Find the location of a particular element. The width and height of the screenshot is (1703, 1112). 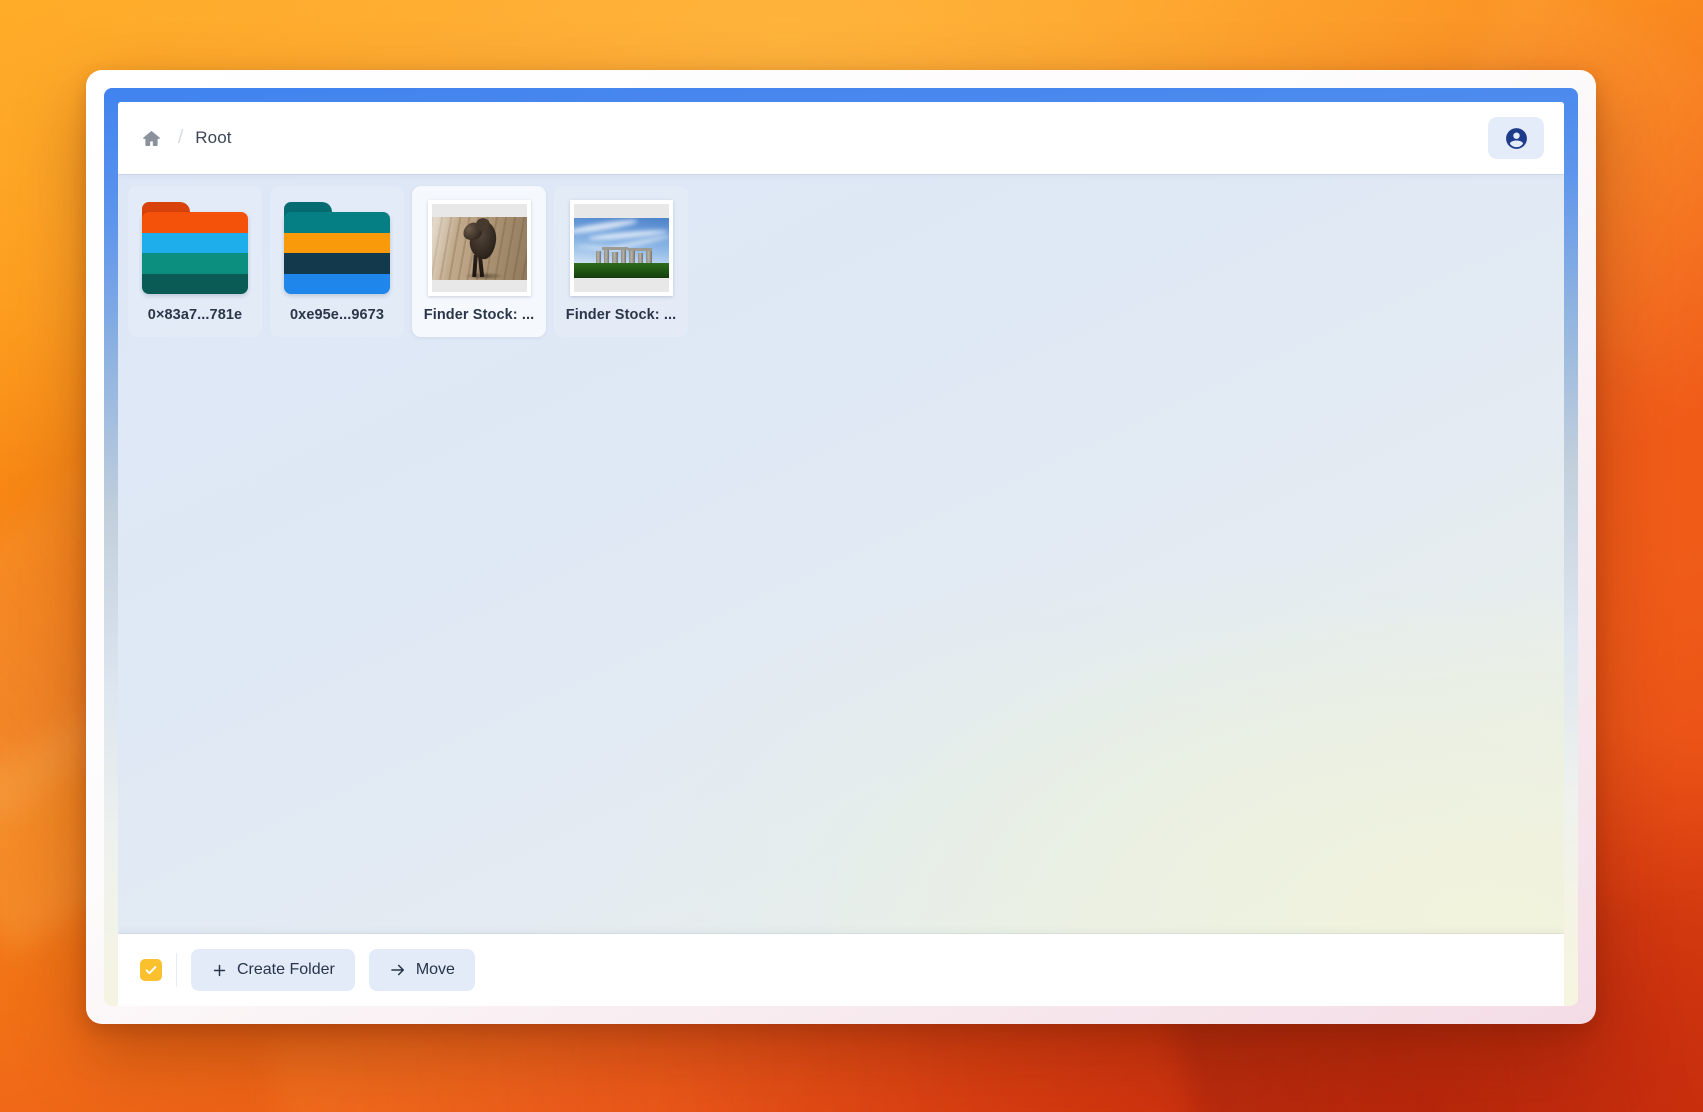

account-button is located at coordinates (1516, 138).